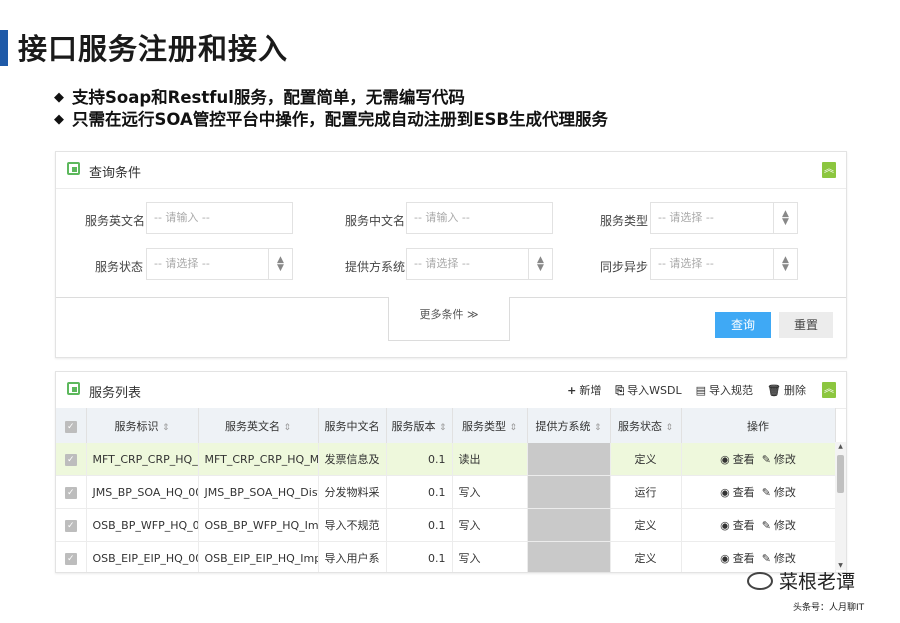  What do you see at coordinates (624, 267) in the screenshot?
I see `sync-label: 同步异步` at bounding box center [624, 267].